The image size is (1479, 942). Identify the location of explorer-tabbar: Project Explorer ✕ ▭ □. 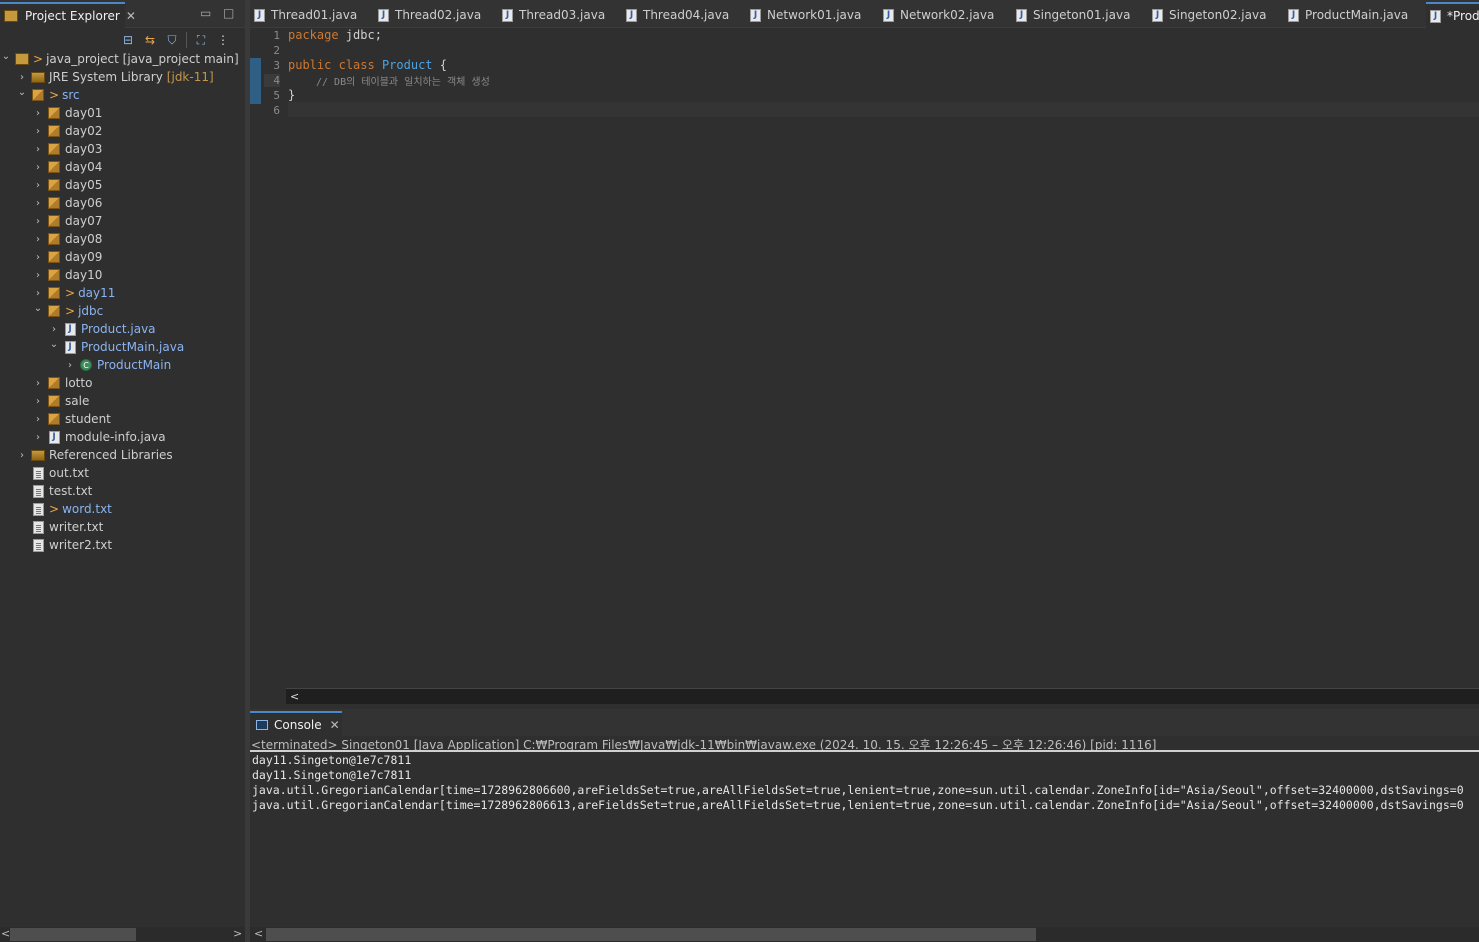
(122, 14).